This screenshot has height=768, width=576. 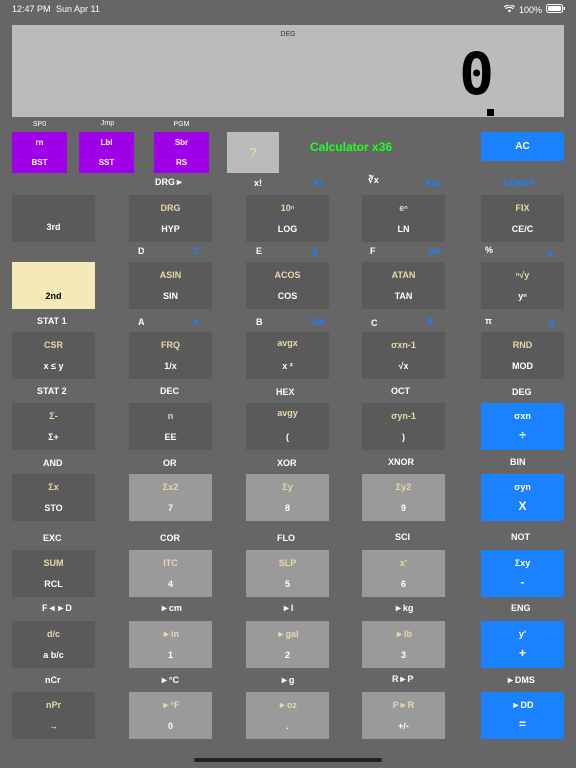 I want to click on and-label: AND, so click(x=53, y=463).